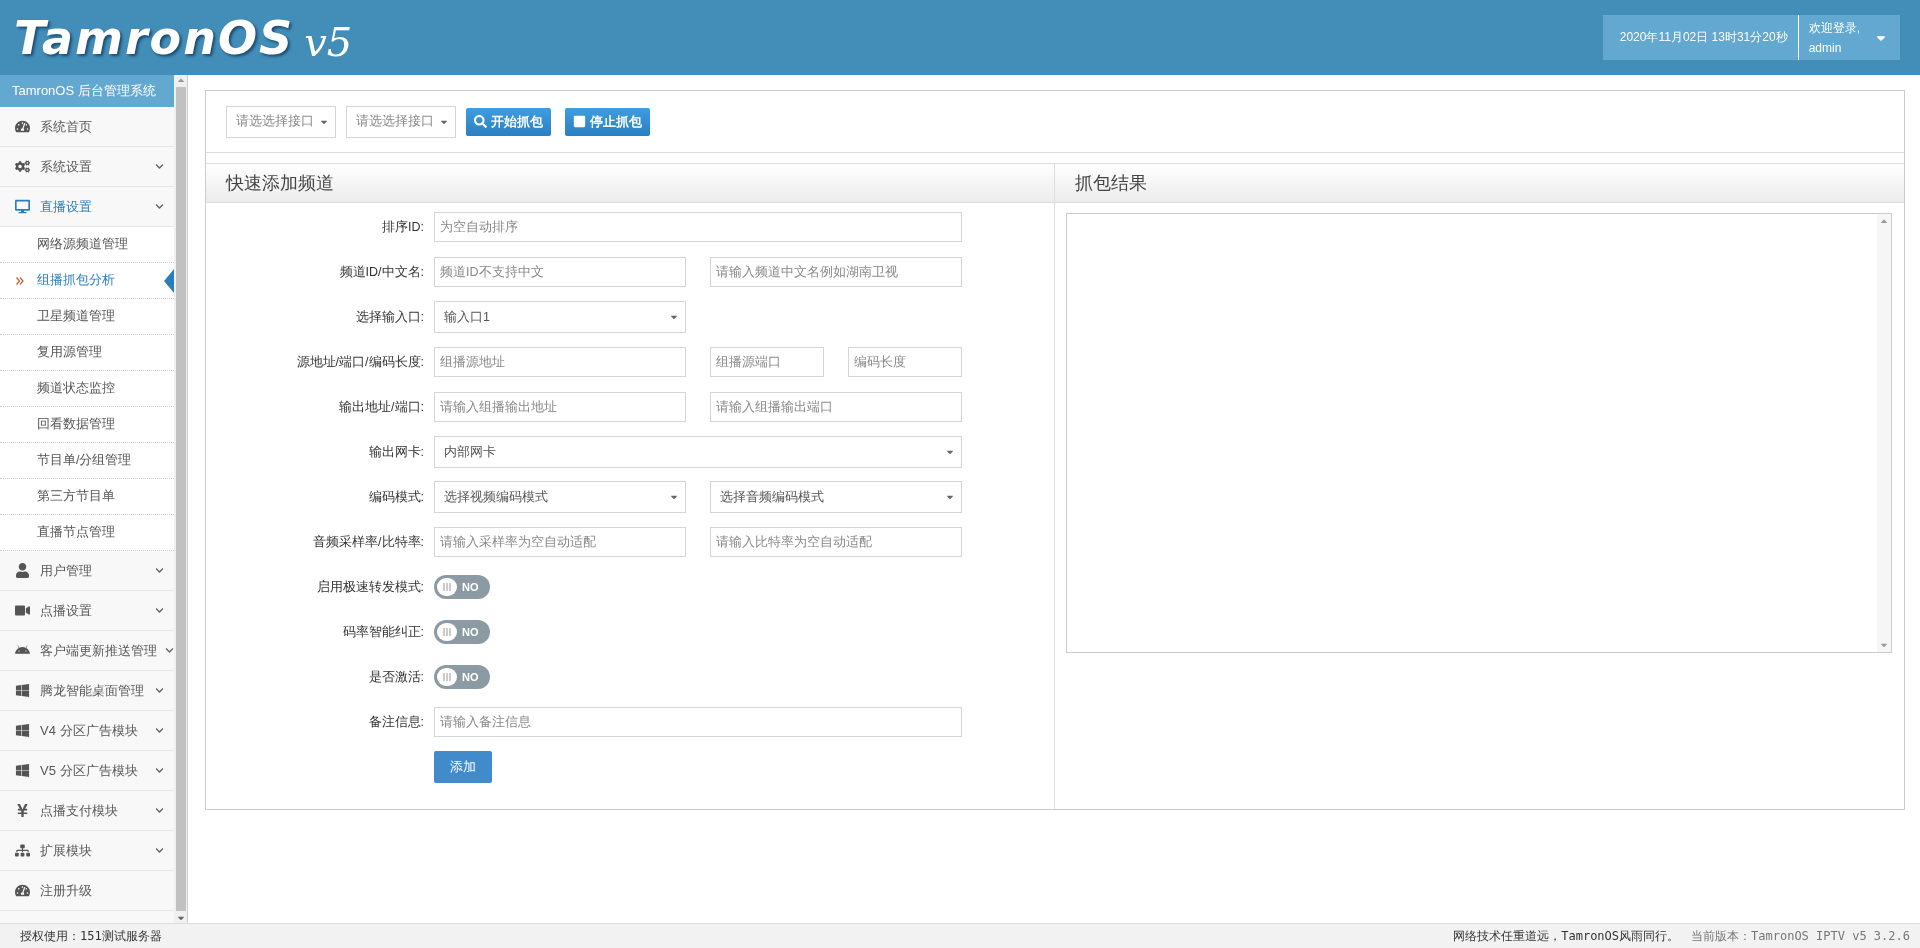 The image size is (1920, 948). Describe the element at coordinates (560, 272) in the screenshot. I see `input-field: 频道ID不支持中文` at that location.